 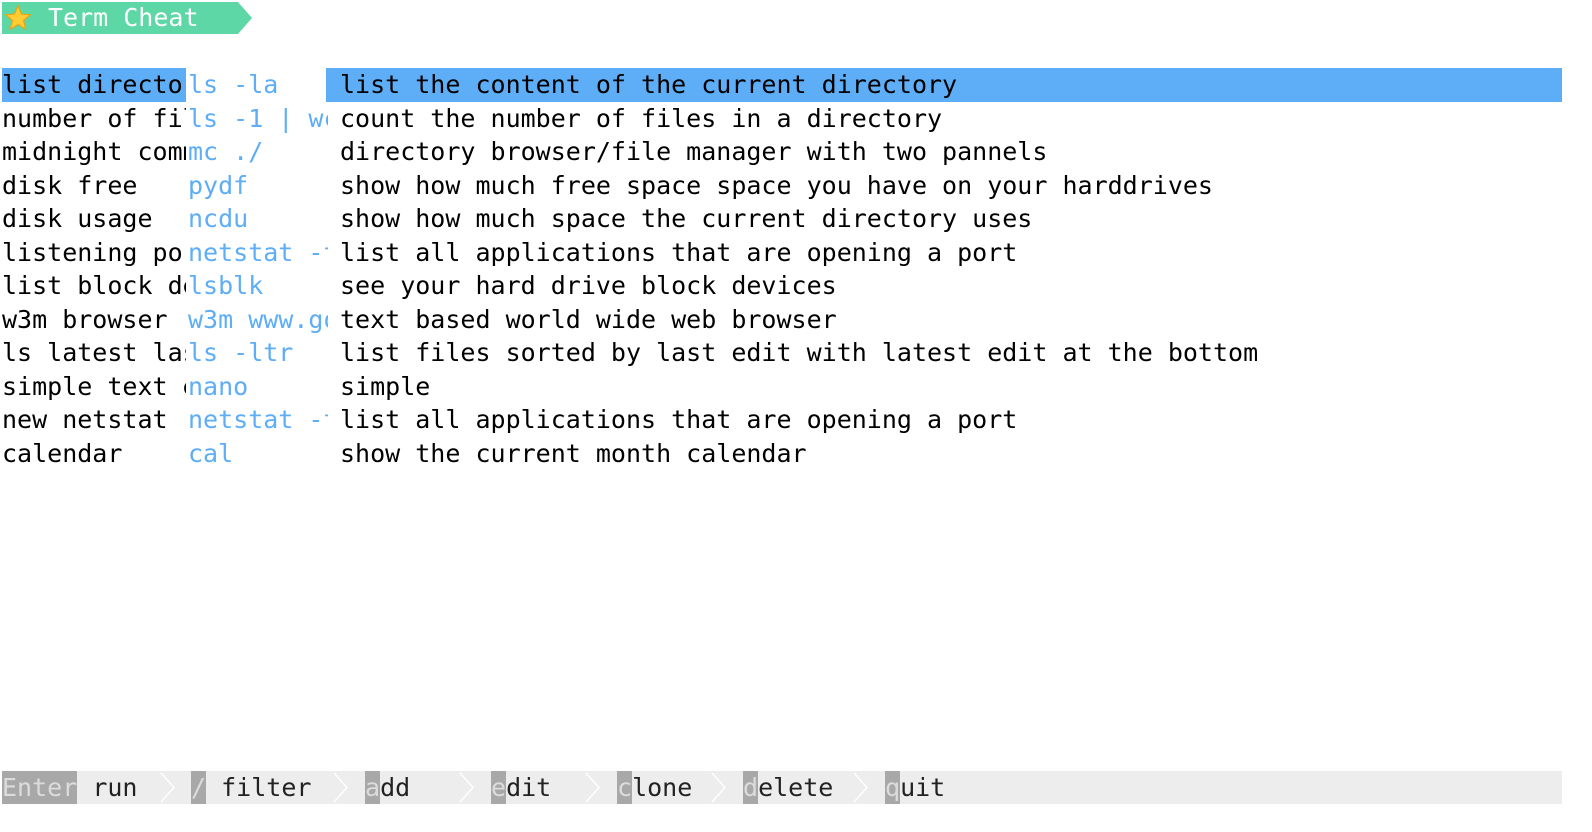 I want to click on command-text: ls -la, so click(x=233, y=84).